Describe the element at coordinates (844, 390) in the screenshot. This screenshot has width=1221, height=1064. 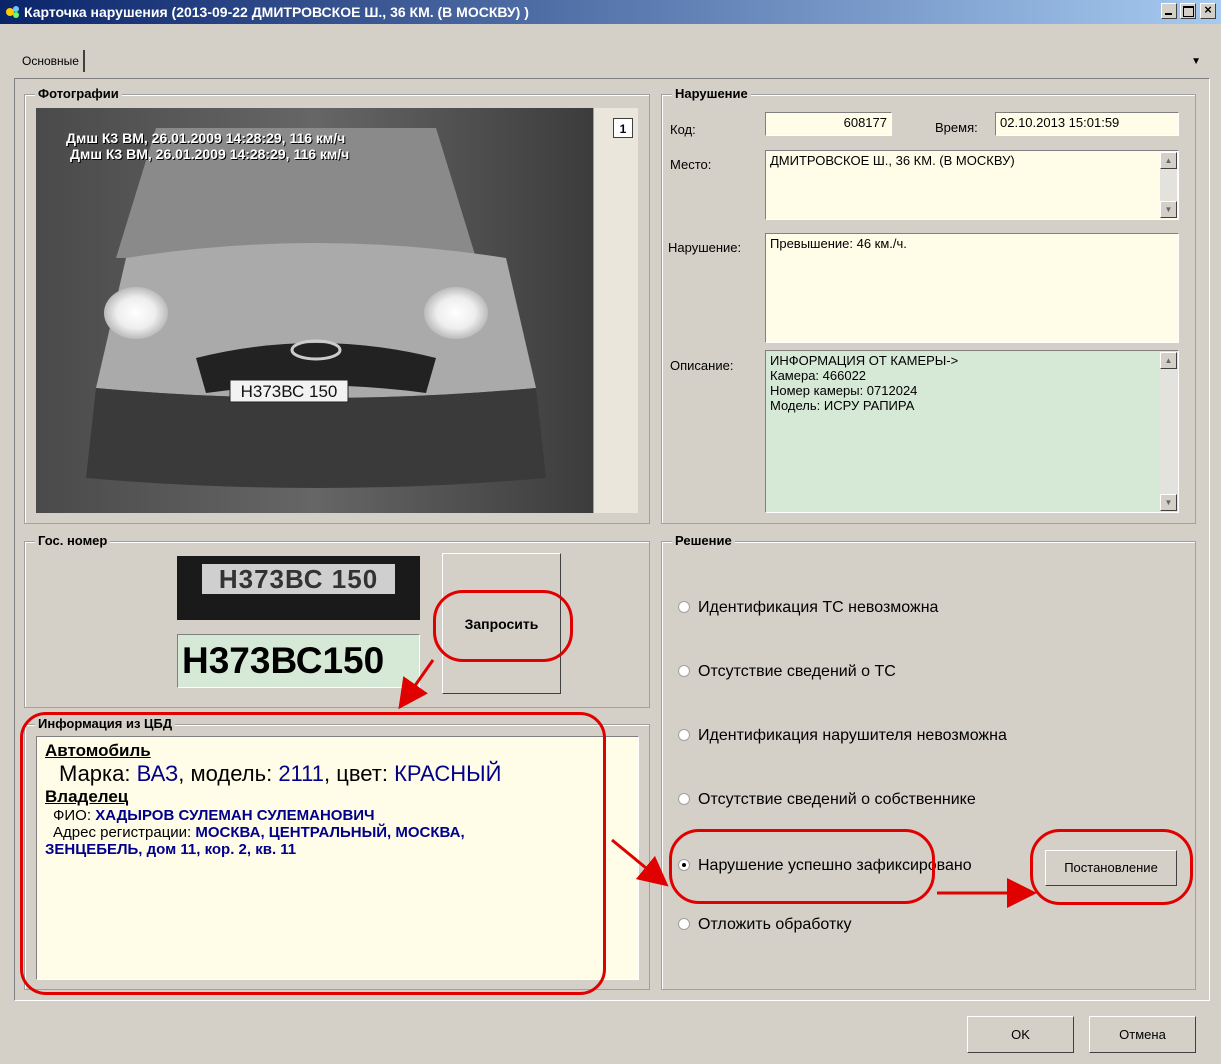
I see `description-line: Номер камеры: 0712024` at that location.